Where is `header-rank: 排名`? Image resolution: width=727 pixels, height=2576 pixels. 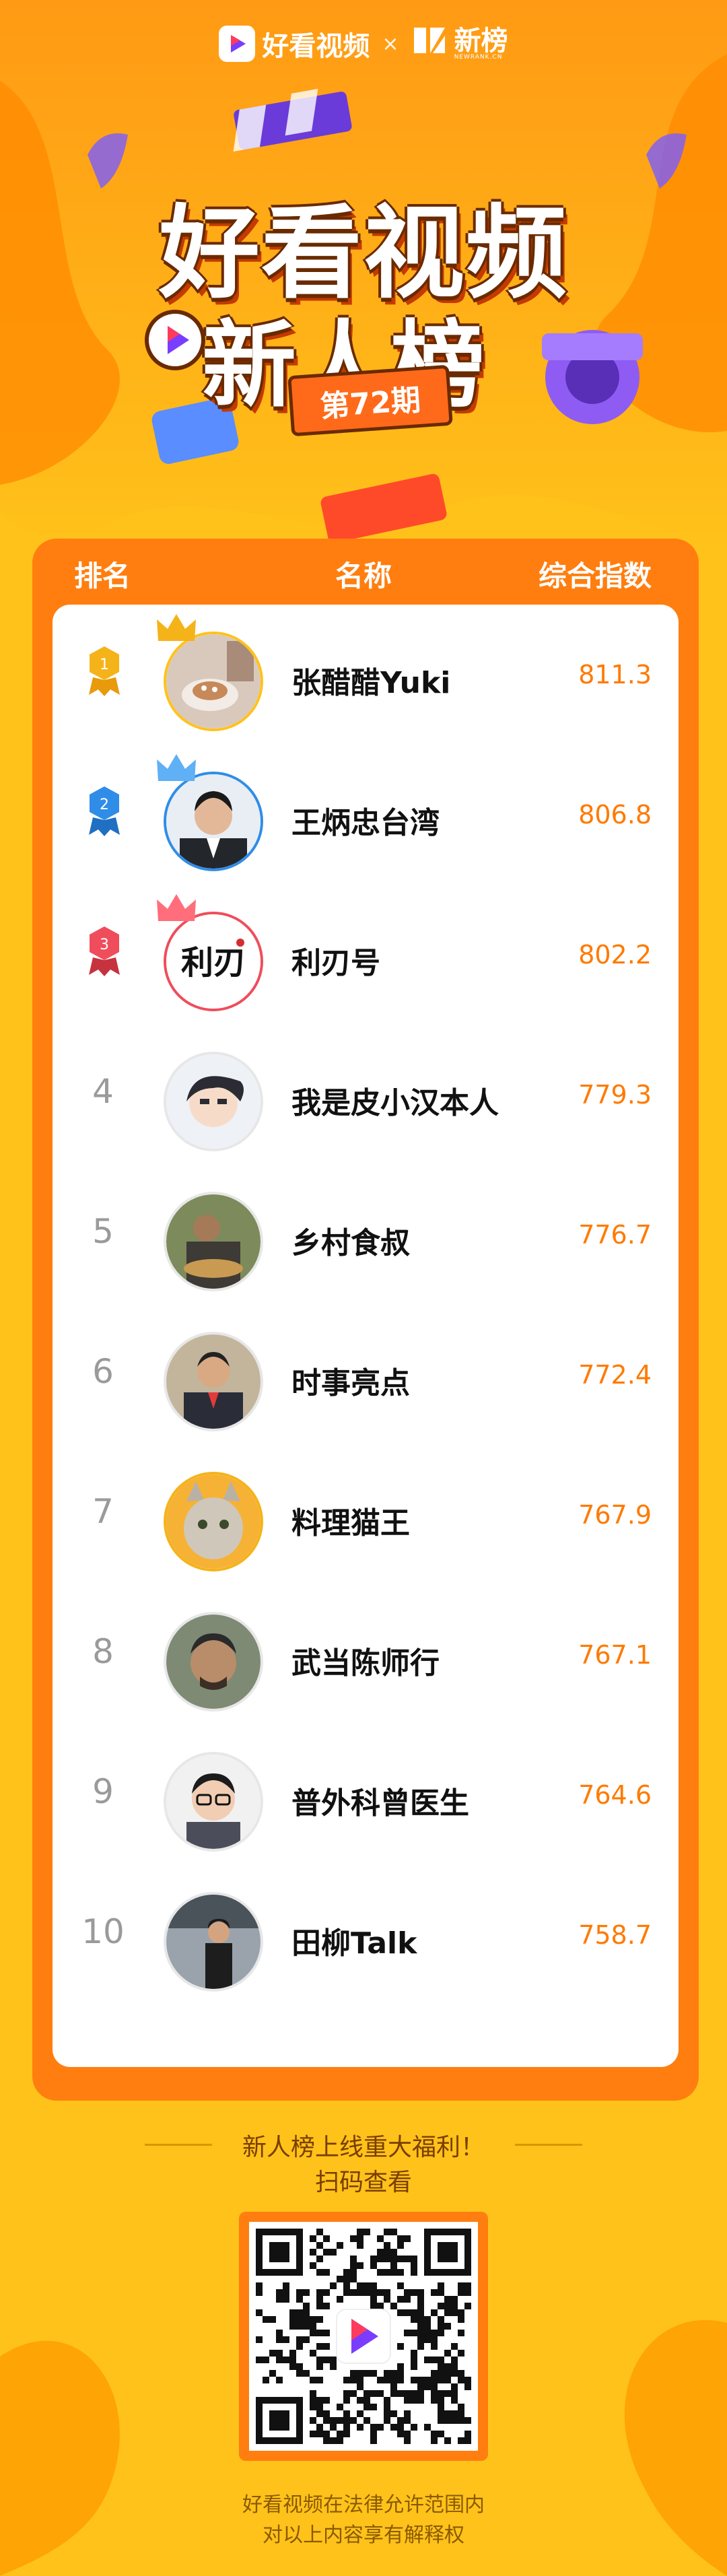
header-rank: 排名 is located at coordinates (102, 576).